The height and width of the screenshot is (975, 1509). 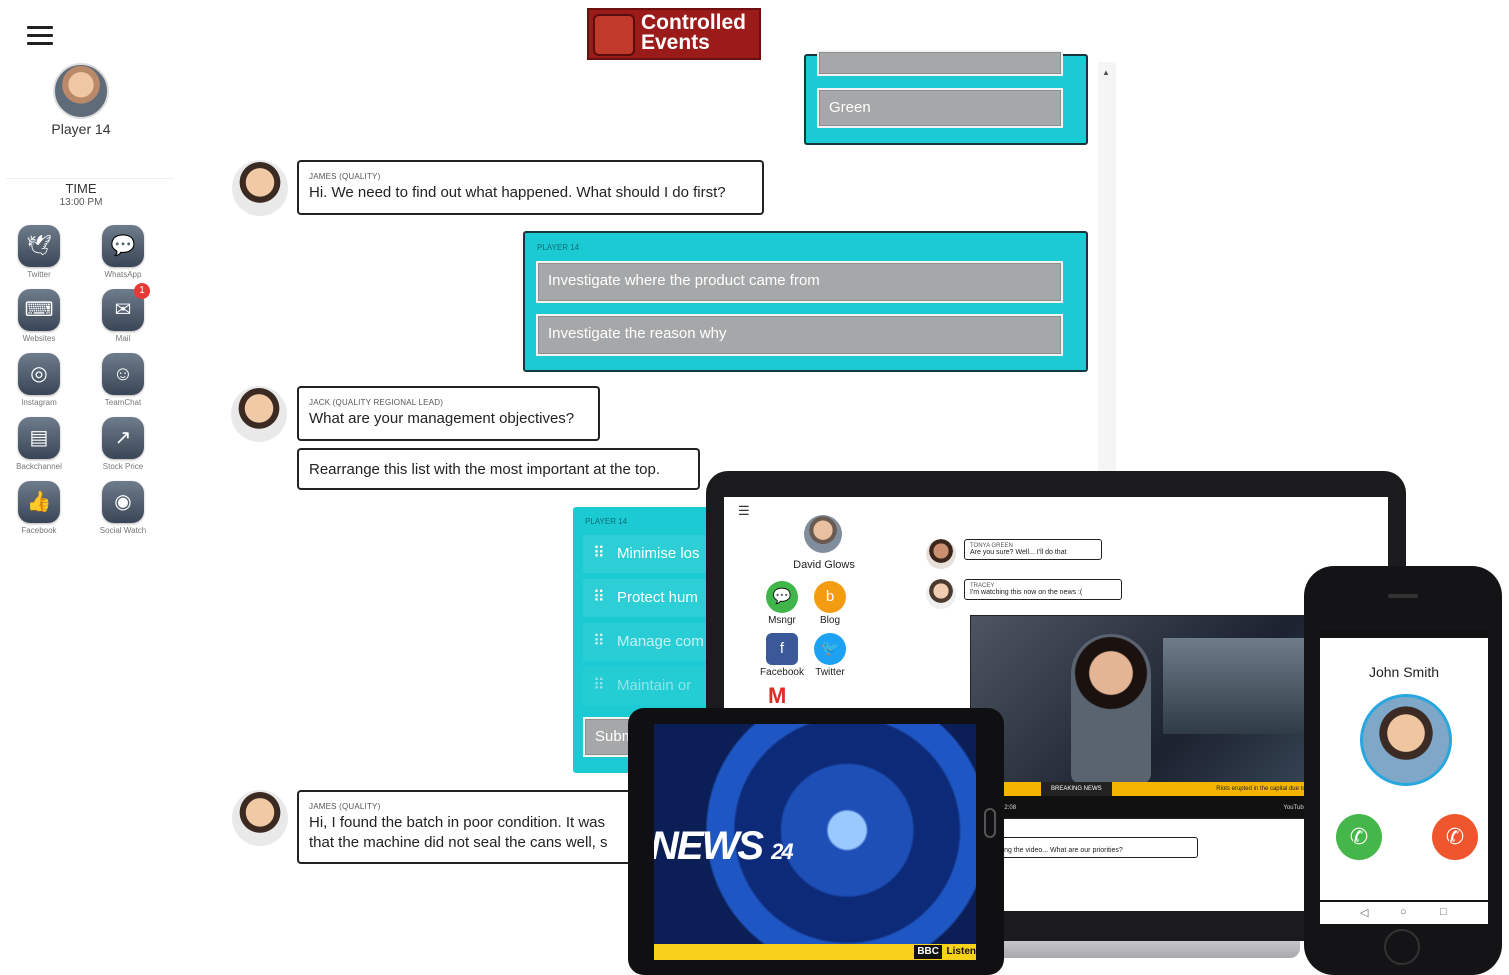 I want to click on sidebar-app-instagram: ◎ Instagram, so click(x=39, y=380).